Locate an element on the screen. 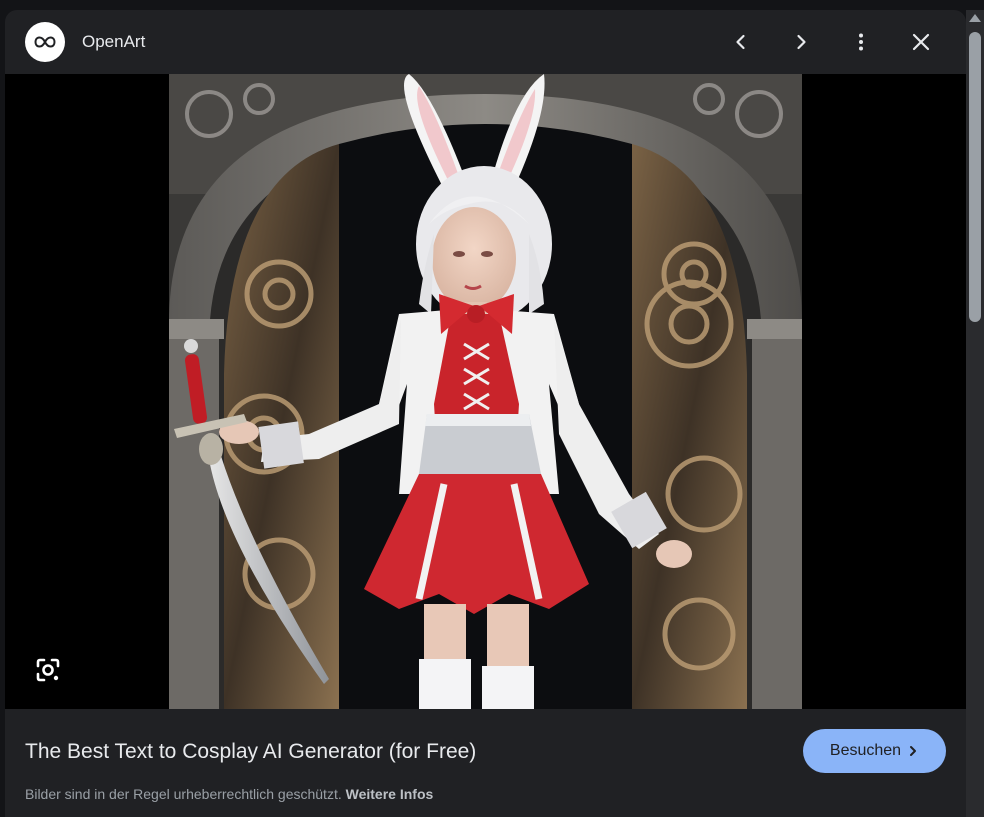 This screenshot has width=984, height=817. scrollbar is located at coordinates (975, 413).